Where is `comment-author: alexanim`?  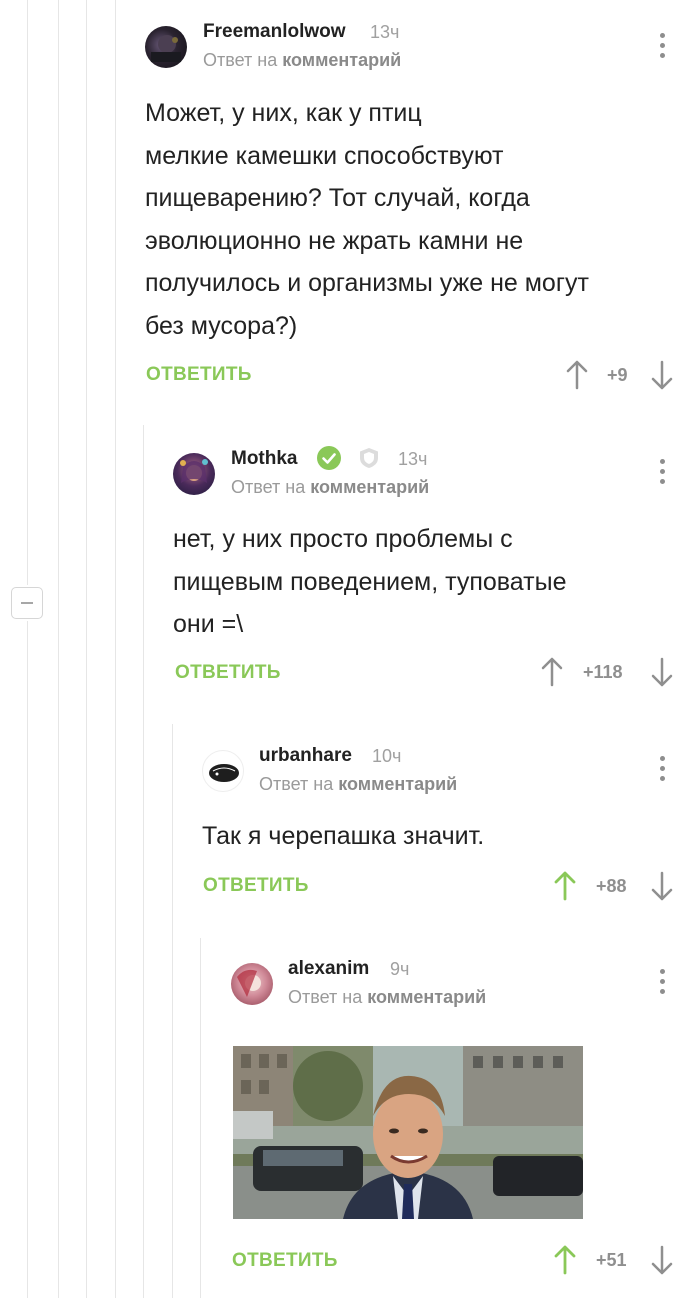
comment-author: alexanim is located at coordinates (328, 969).